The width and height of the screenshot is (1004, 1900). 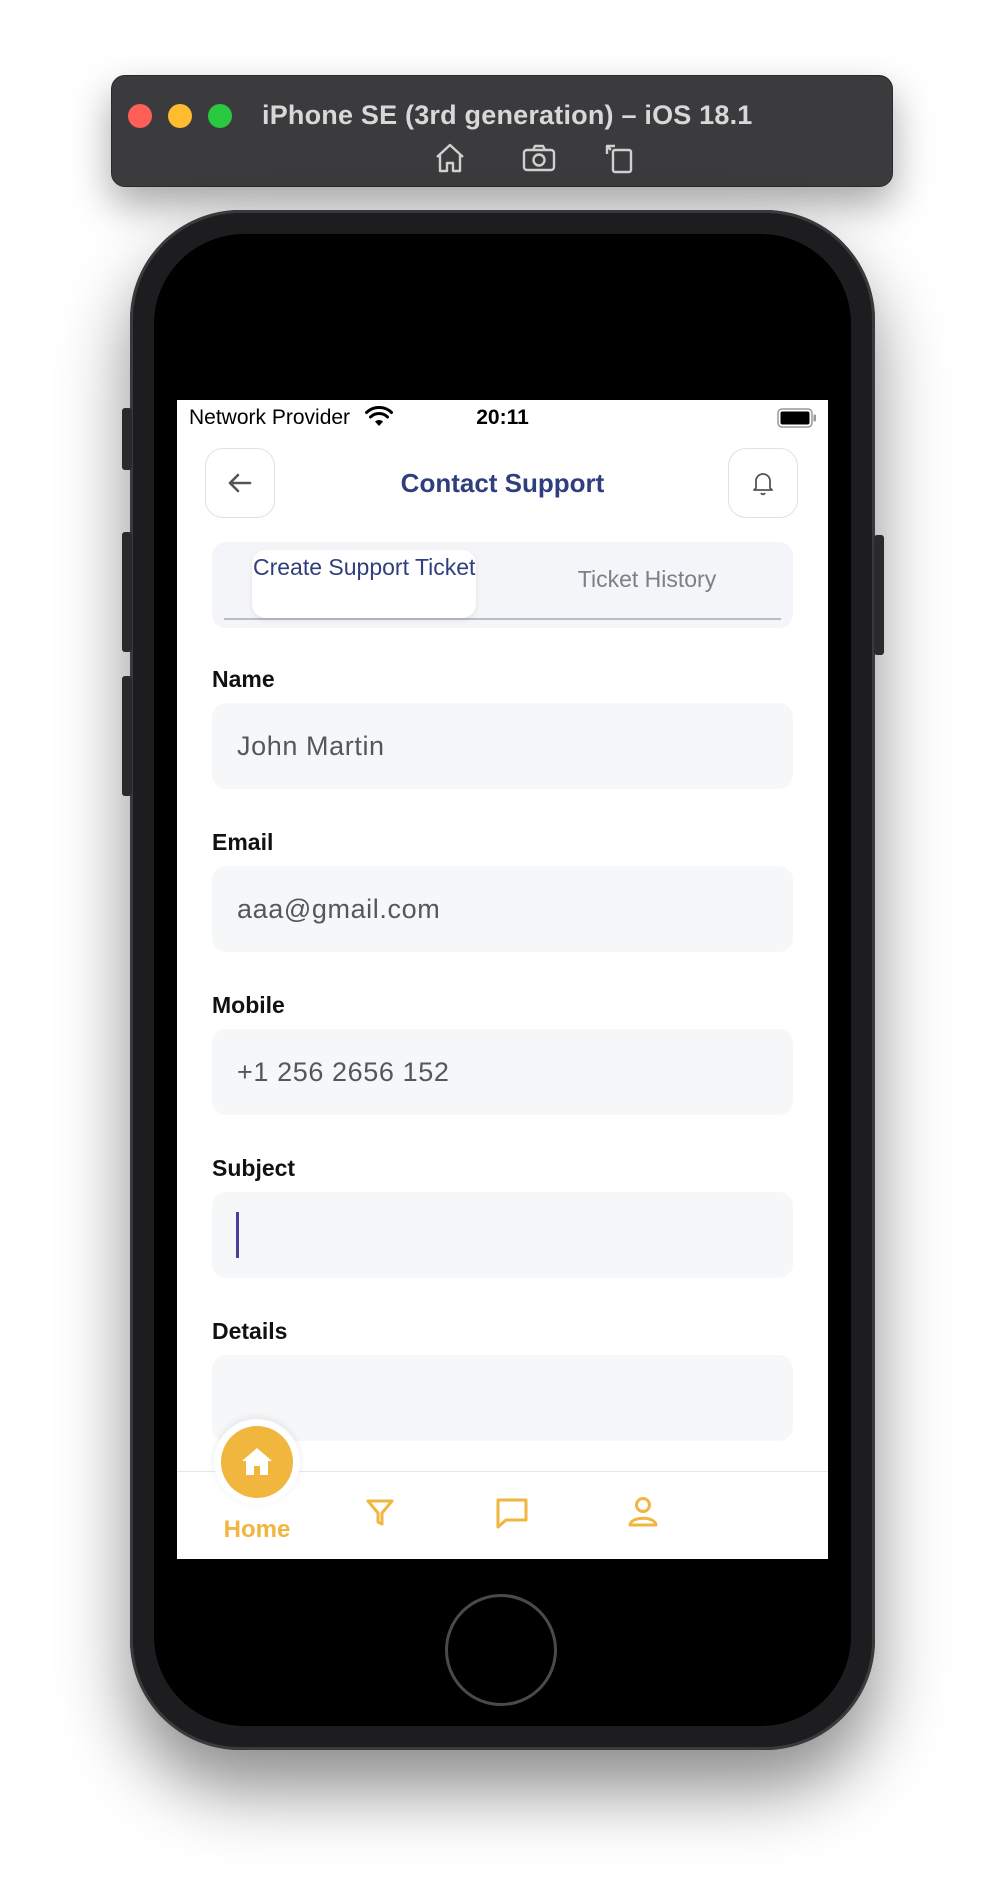 I want to click on nav-home-label: Home, so click(x=257, y=1530).